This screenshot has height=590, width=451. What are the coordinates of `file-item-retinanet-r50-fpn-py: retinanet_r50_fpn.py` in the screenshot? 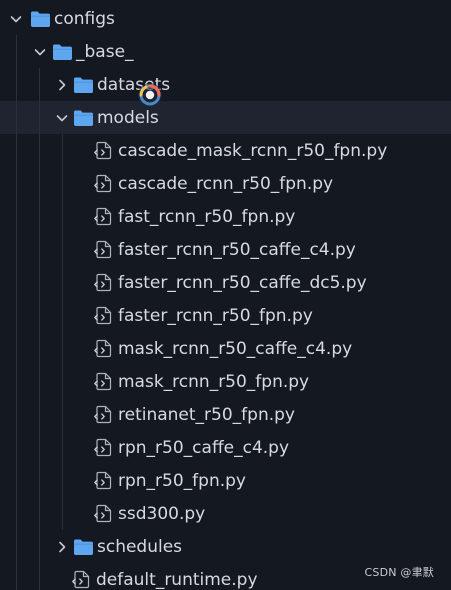 It's located at (225, 414).